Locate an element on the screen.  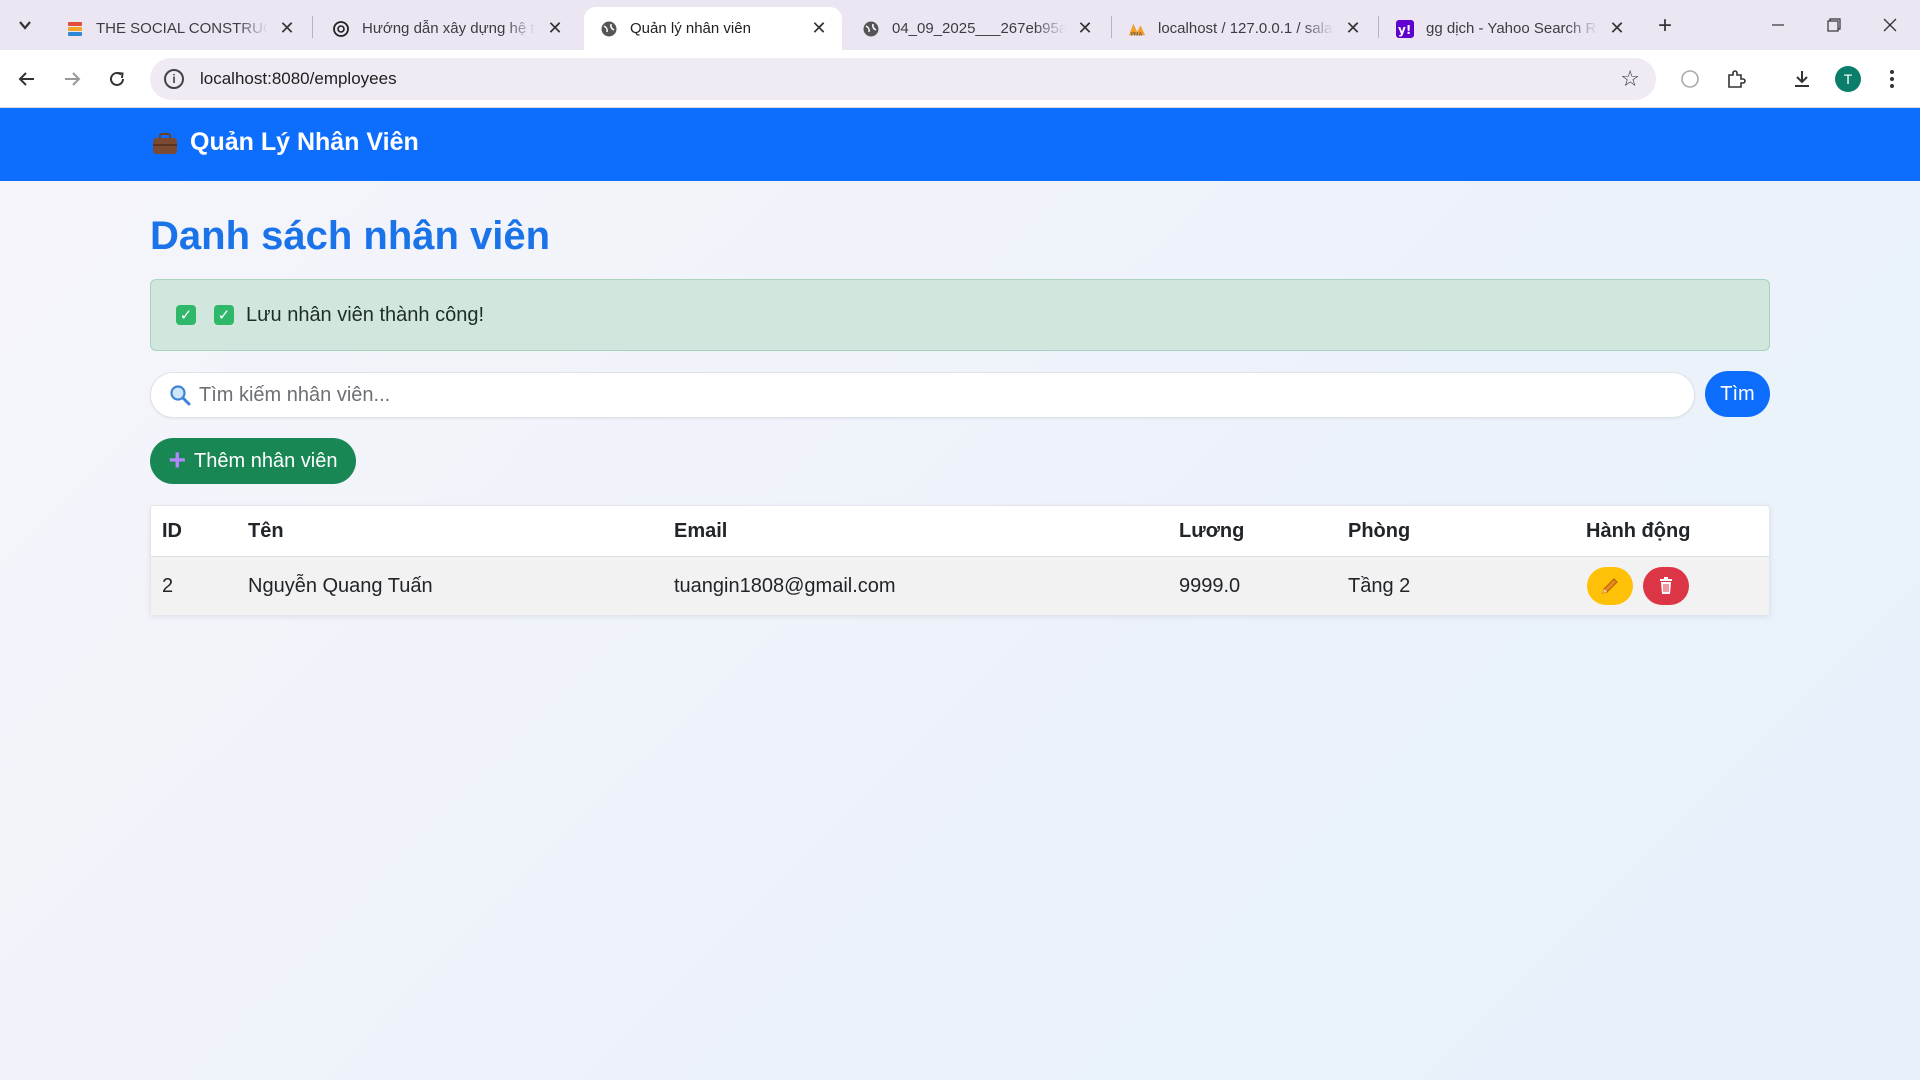
search-input is located at coordinates (924, 395).